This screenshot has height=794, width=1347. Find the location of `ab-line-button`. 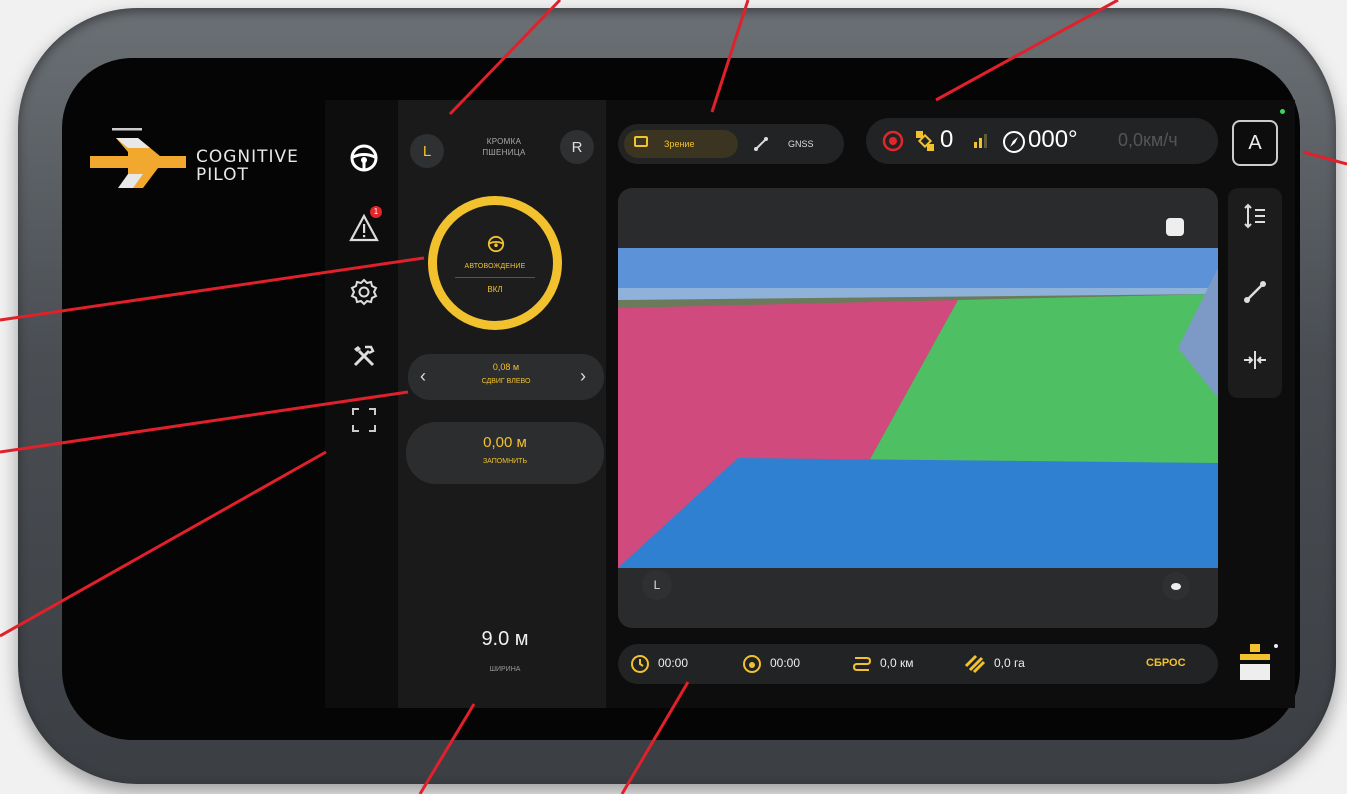

ab-line-button is located at coordinates (1255, 292).